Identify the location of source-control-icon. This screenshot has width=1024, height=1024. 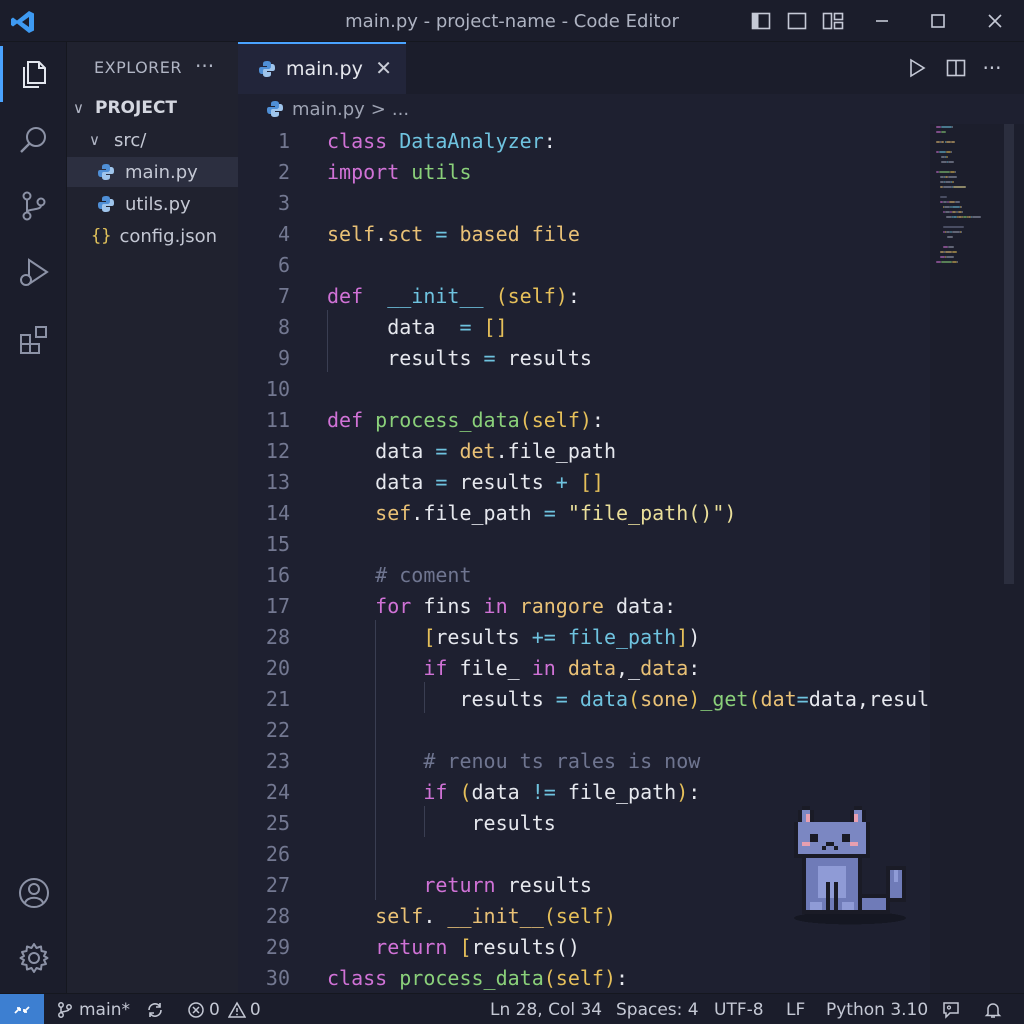
(33, 206).